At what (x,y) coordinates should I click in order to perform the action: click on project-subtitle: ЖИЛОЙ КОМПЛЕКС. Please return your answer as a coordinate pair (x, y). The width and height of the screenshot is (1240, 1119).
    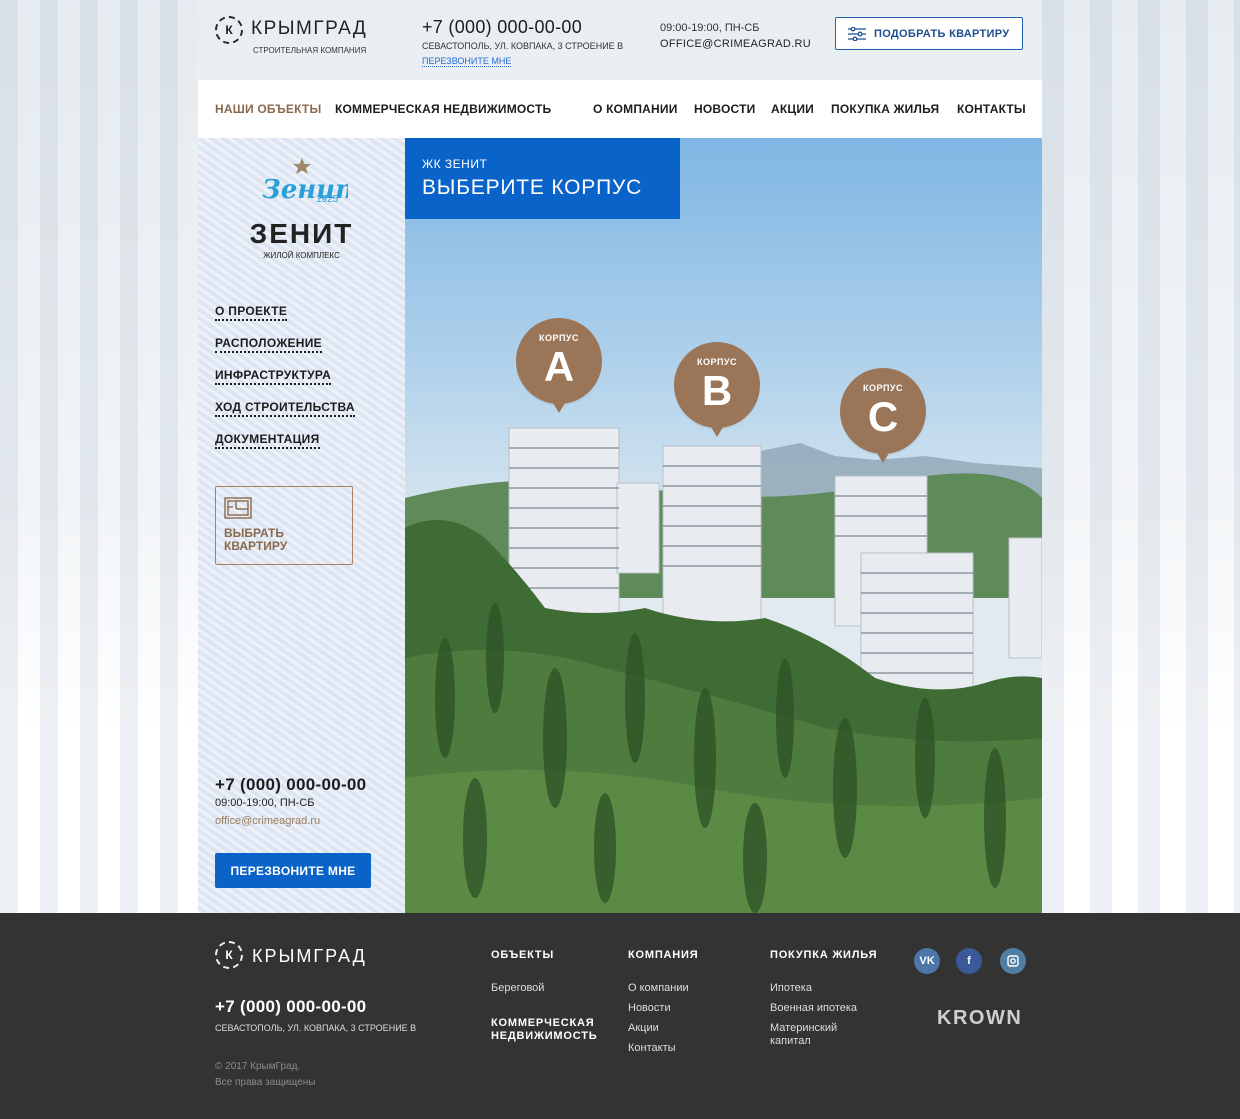
    Looking at the image, I should click on (301, 255).